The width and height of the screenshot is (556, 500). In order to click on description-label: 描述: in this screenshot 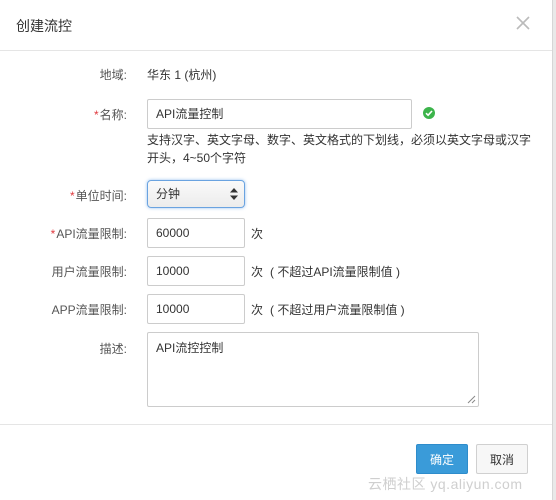, I will do `click(113, 349)`.